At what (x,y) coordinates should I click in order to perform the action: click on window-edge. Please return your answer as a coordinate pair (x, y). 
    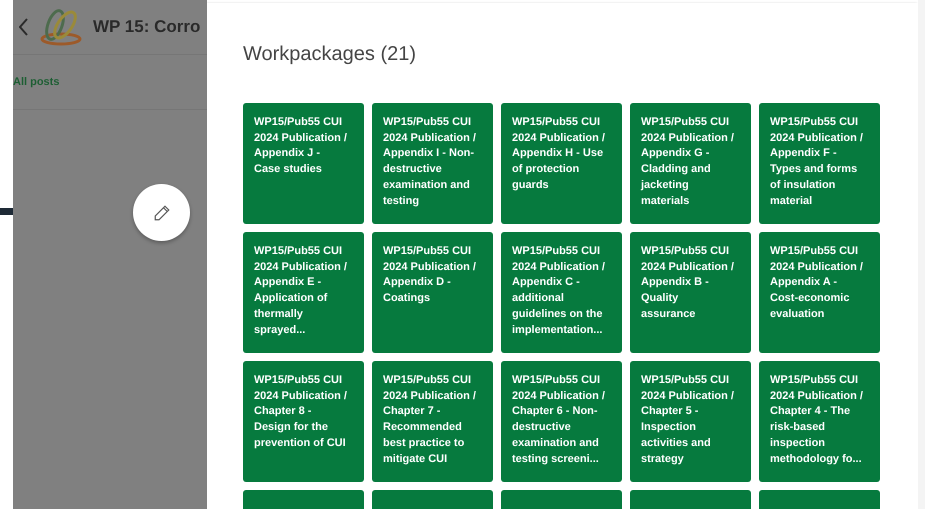
    Looking at the image, I should click on (6, 211).